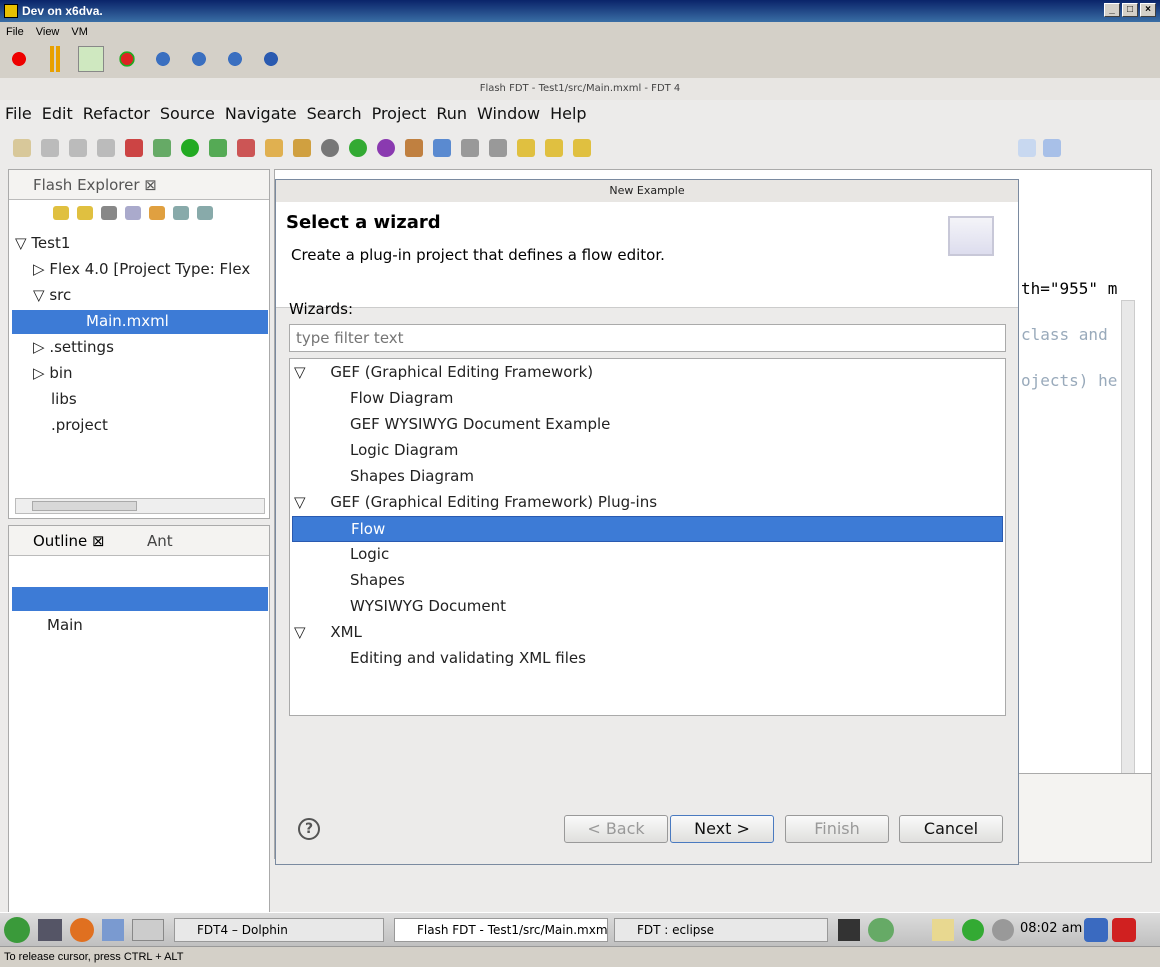 This screenshot has height=967, width=1160. What do you see at coordinates (199, 59) in the screenshot?
I see `revert-snapshot-icon` at bounding box center [199, 59].